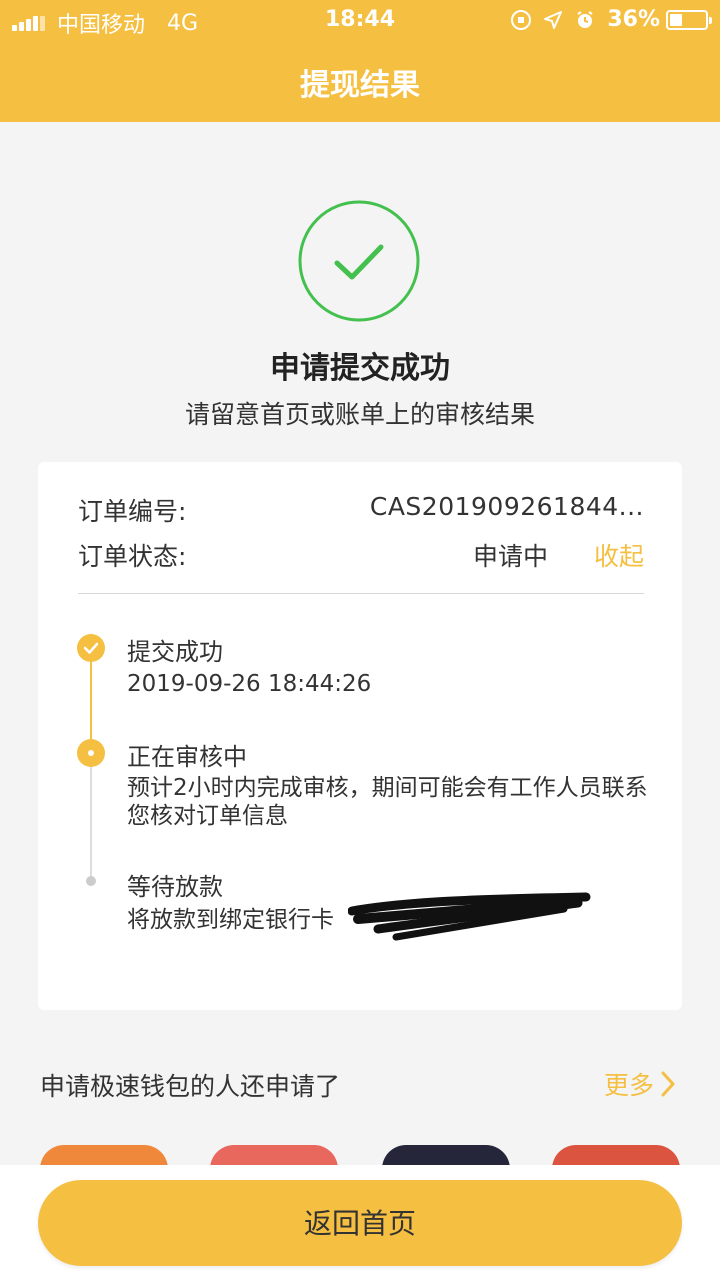  What do you see at coordinates (360, 61) in the screenshot?
I see `header-bar: 中国移动 4G 18:44 36% 提现结果` at bounding box center [360, 61].